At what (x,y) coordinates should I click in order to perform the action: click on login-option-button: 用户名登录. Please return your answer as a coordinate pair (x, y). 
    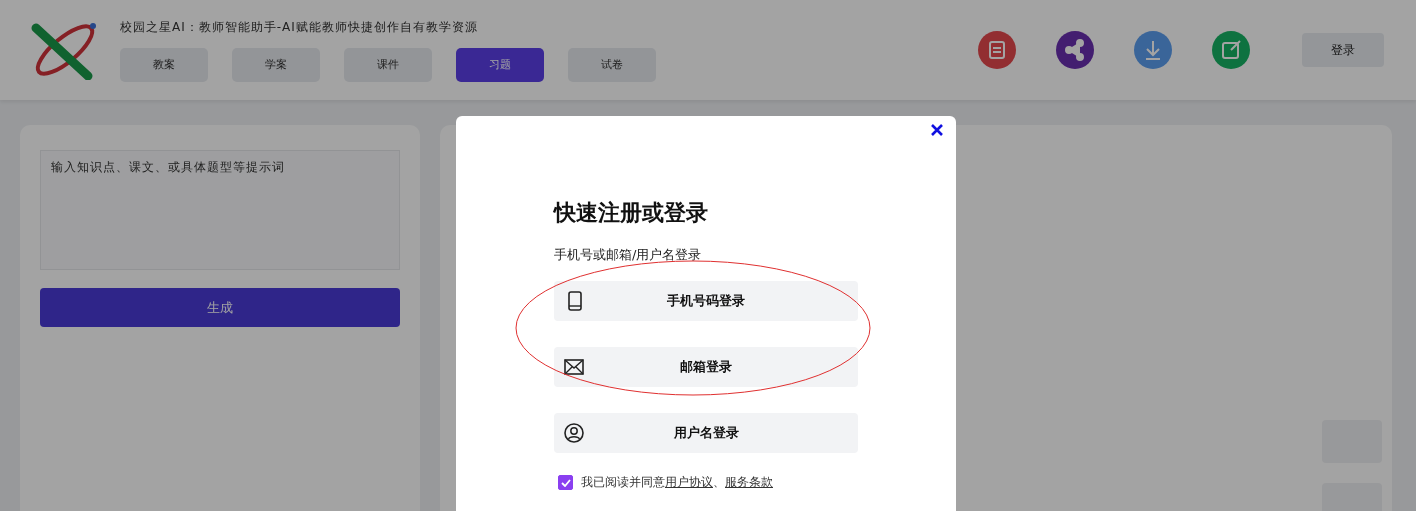
    Looking at the image, I should click on (706, 433).